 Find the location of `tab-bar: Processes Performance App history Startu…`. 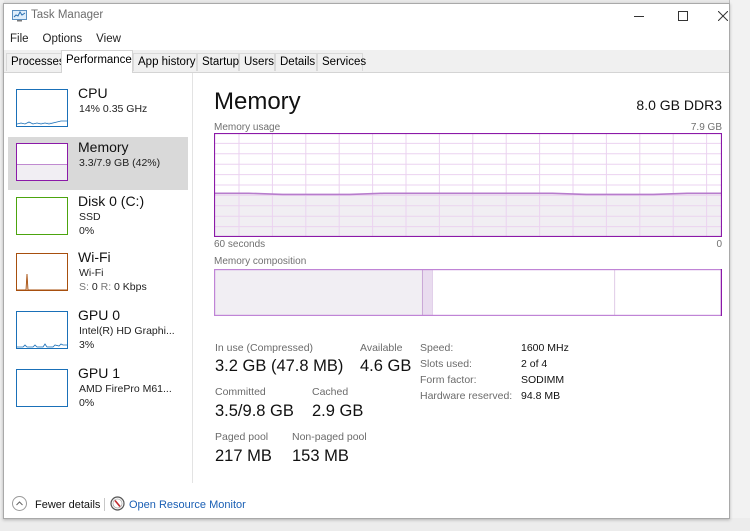

tab-bar: Processes Performance App history Startu… is located at coordinates (366, 61).